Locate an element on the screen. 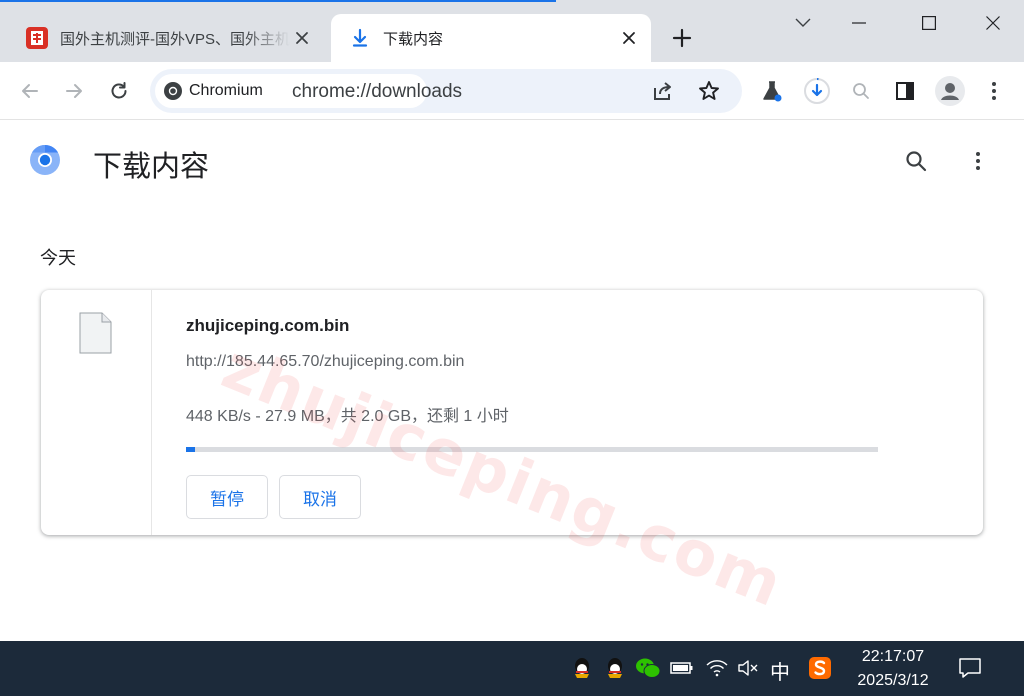 The image size is (1024, 696). maximize-icon is located at coordinates (929, 23).